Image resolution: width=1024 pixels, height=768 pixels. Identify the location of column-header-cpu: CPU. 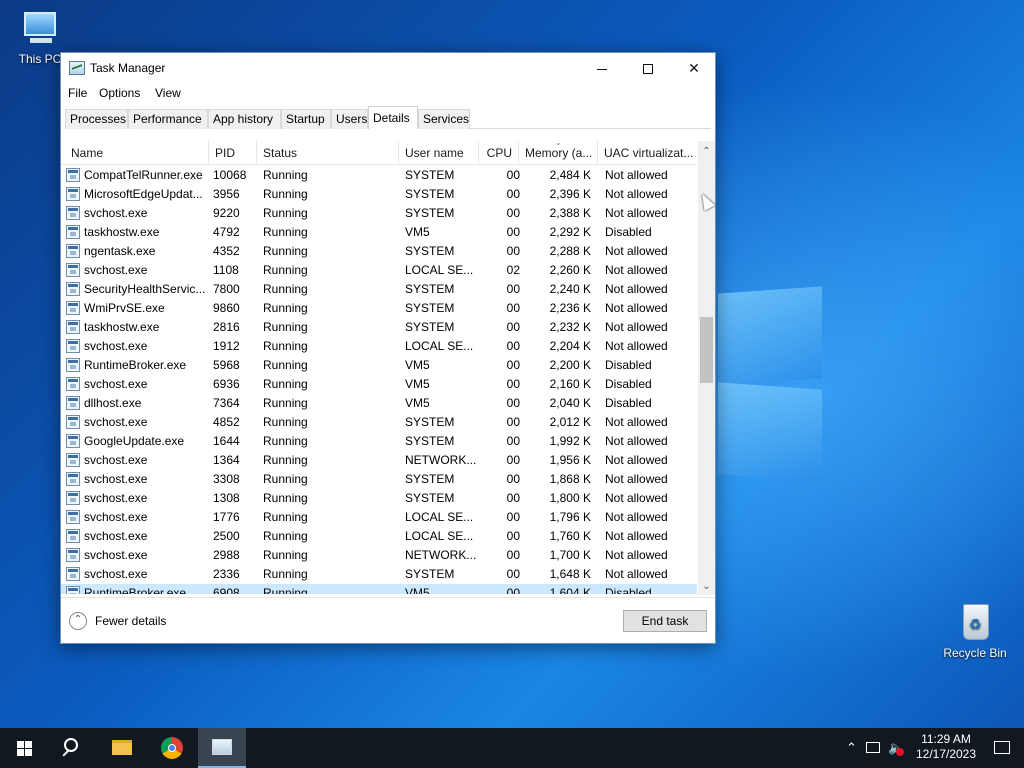
(499, 153).